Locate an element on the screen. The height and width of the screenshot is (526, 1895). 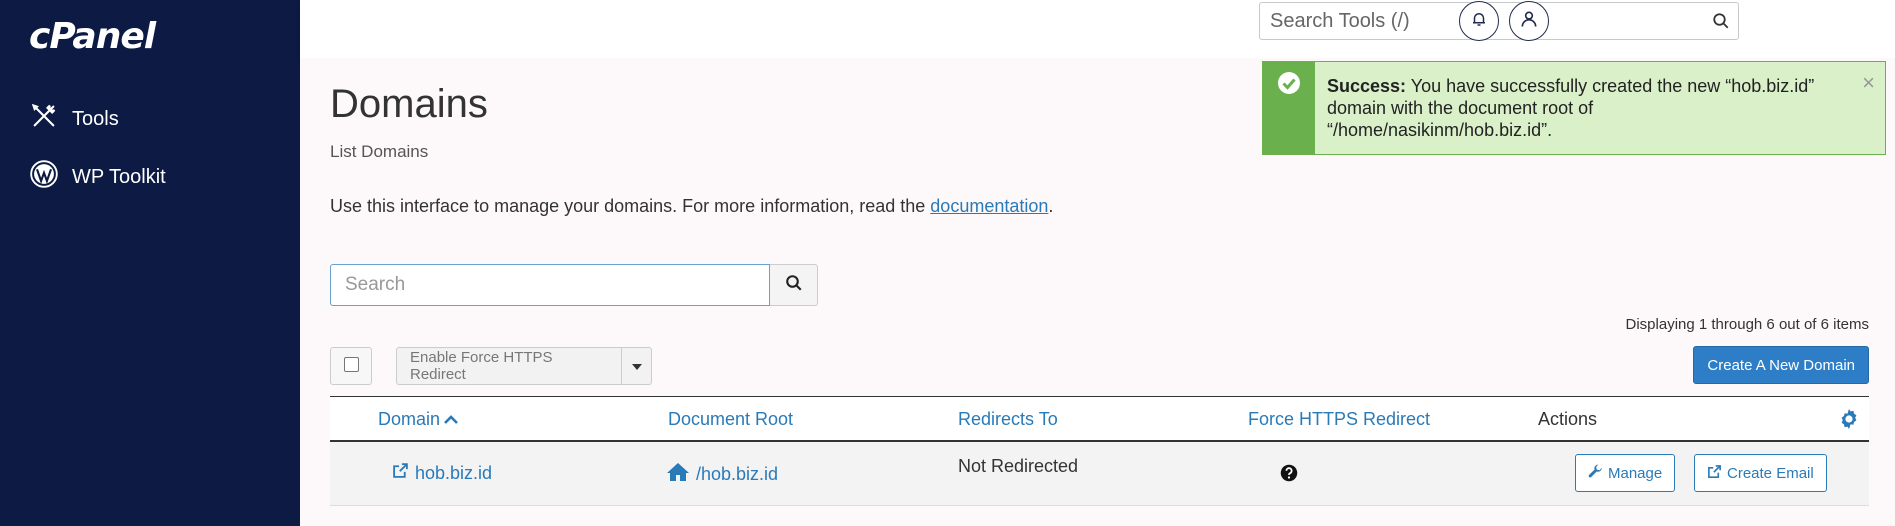
domain-search is located at coordinates (574, 285).